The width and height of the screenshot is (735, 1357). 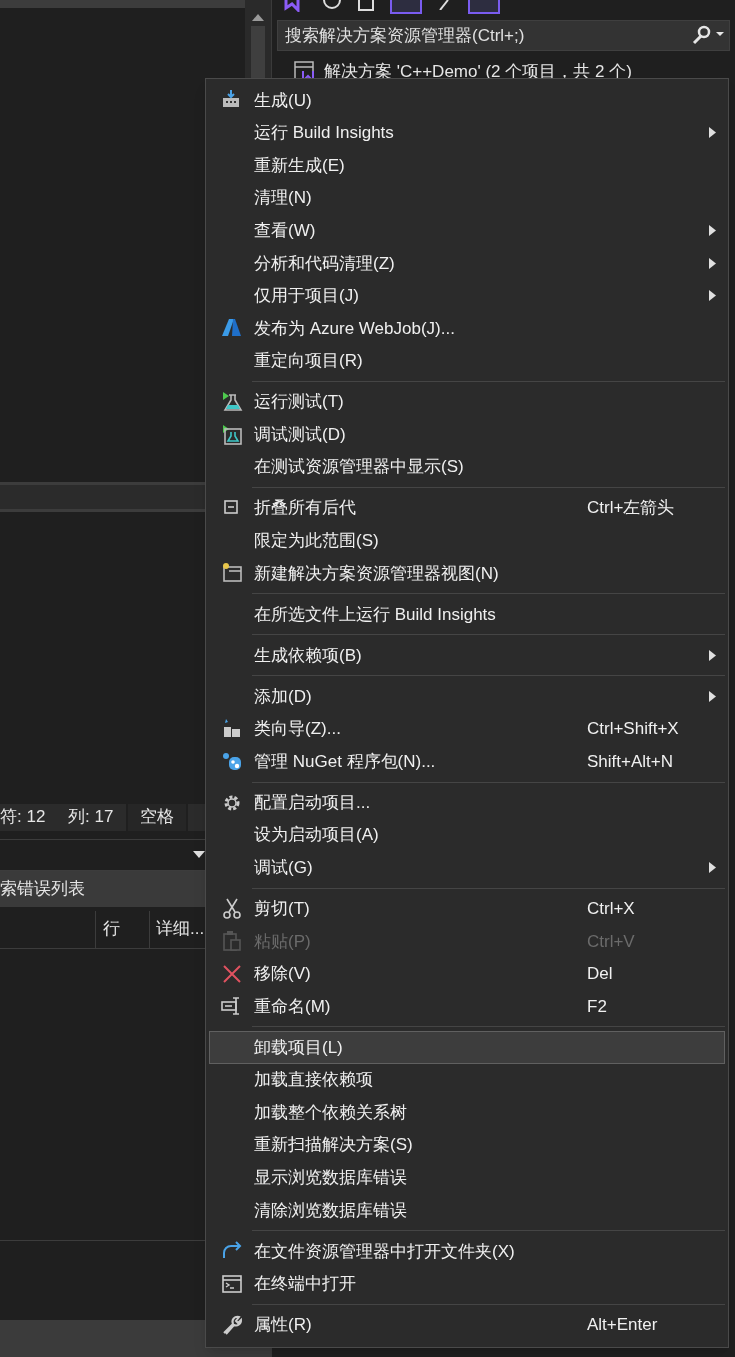 What do you see at coordinates (122, 929) in the screenshot?
I see `column-header: 行` at bounding box center [122, 929].